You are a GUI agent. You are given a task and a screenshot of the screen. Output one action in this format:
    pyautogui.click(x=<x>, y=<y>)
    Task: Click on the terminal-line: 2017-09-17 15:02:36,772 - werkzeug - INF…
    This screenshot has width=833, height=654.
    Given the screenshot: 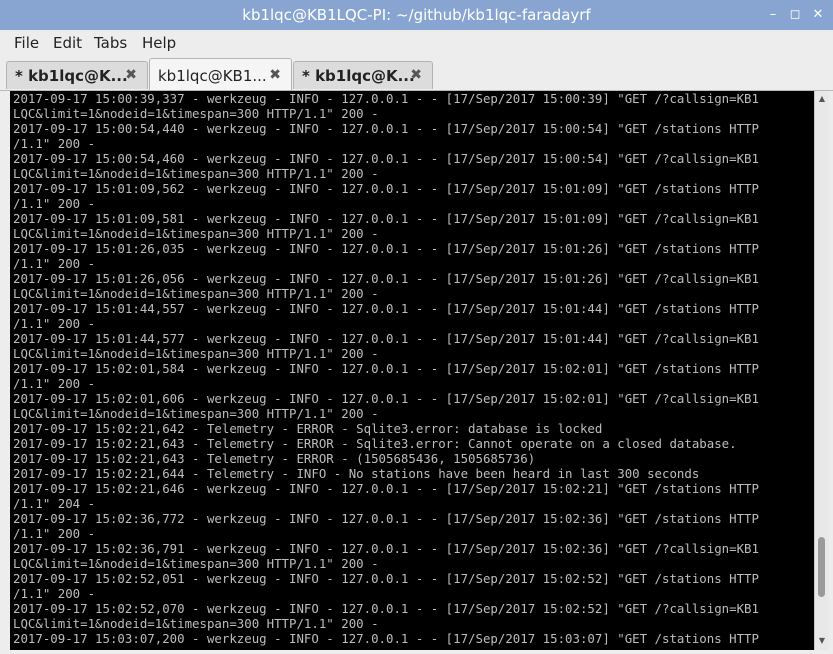 What is the action you would take?
    pyautogui.click(x=386, y=518)
    